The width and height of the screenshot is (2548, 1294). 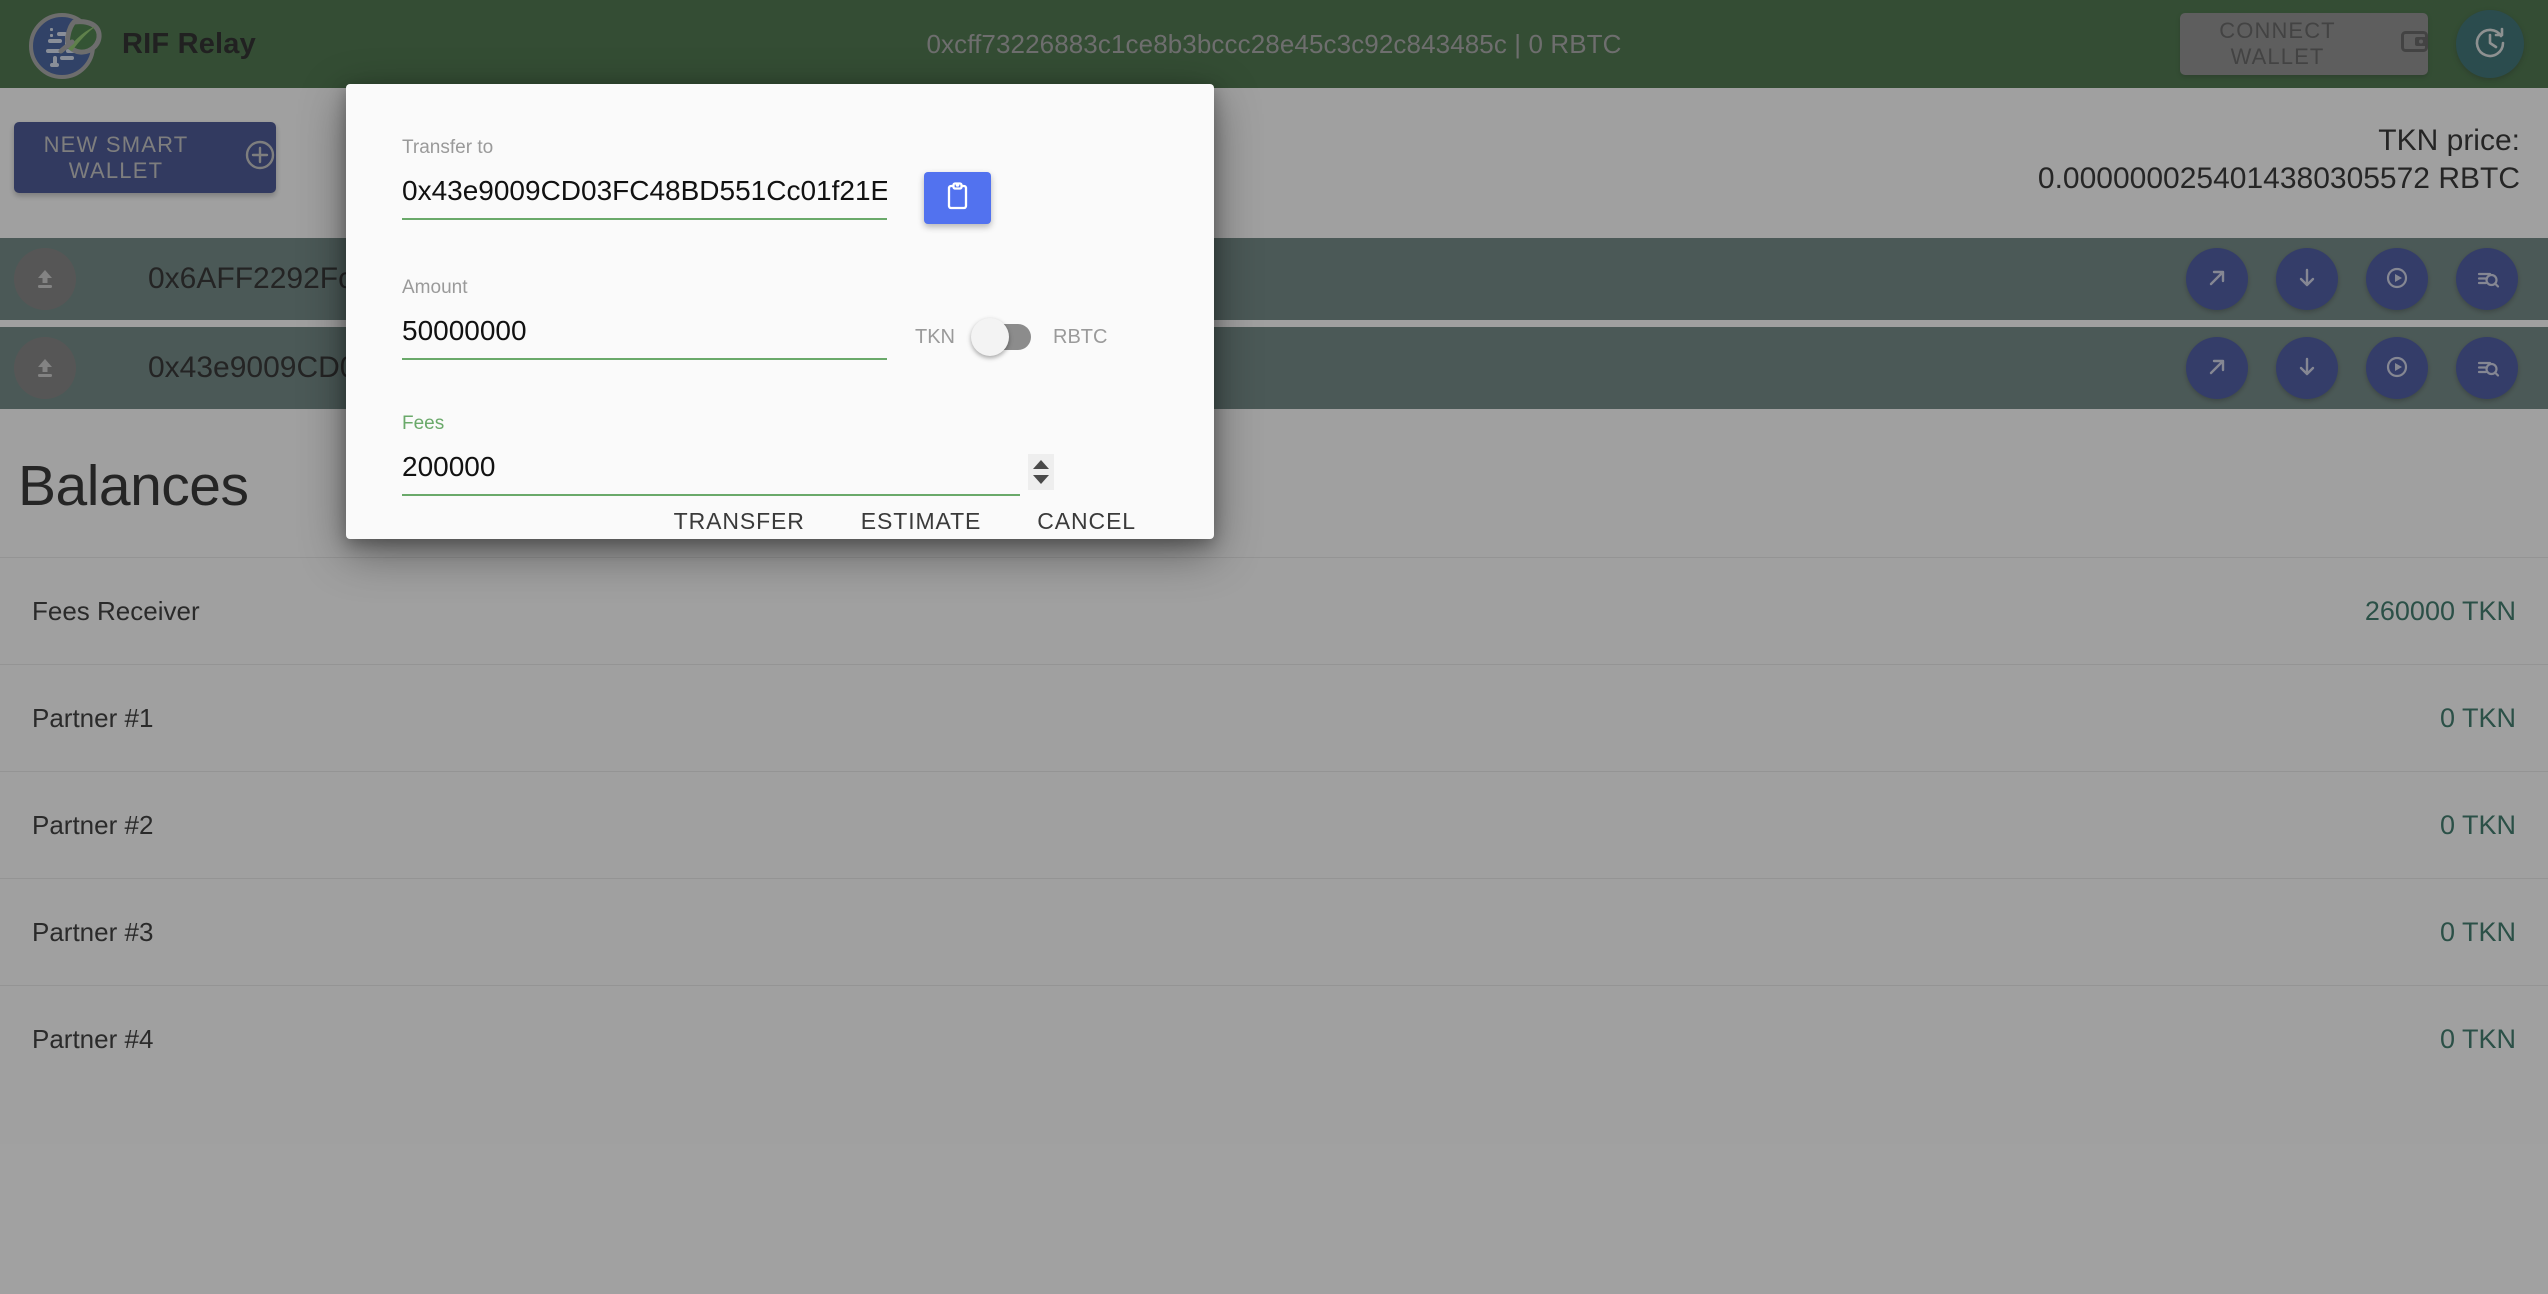 What do you see at coordinates (1080, 336) in the screenshot?
I see `token-toggle-right-label: RBTC` at bounding box center [1080, 336].